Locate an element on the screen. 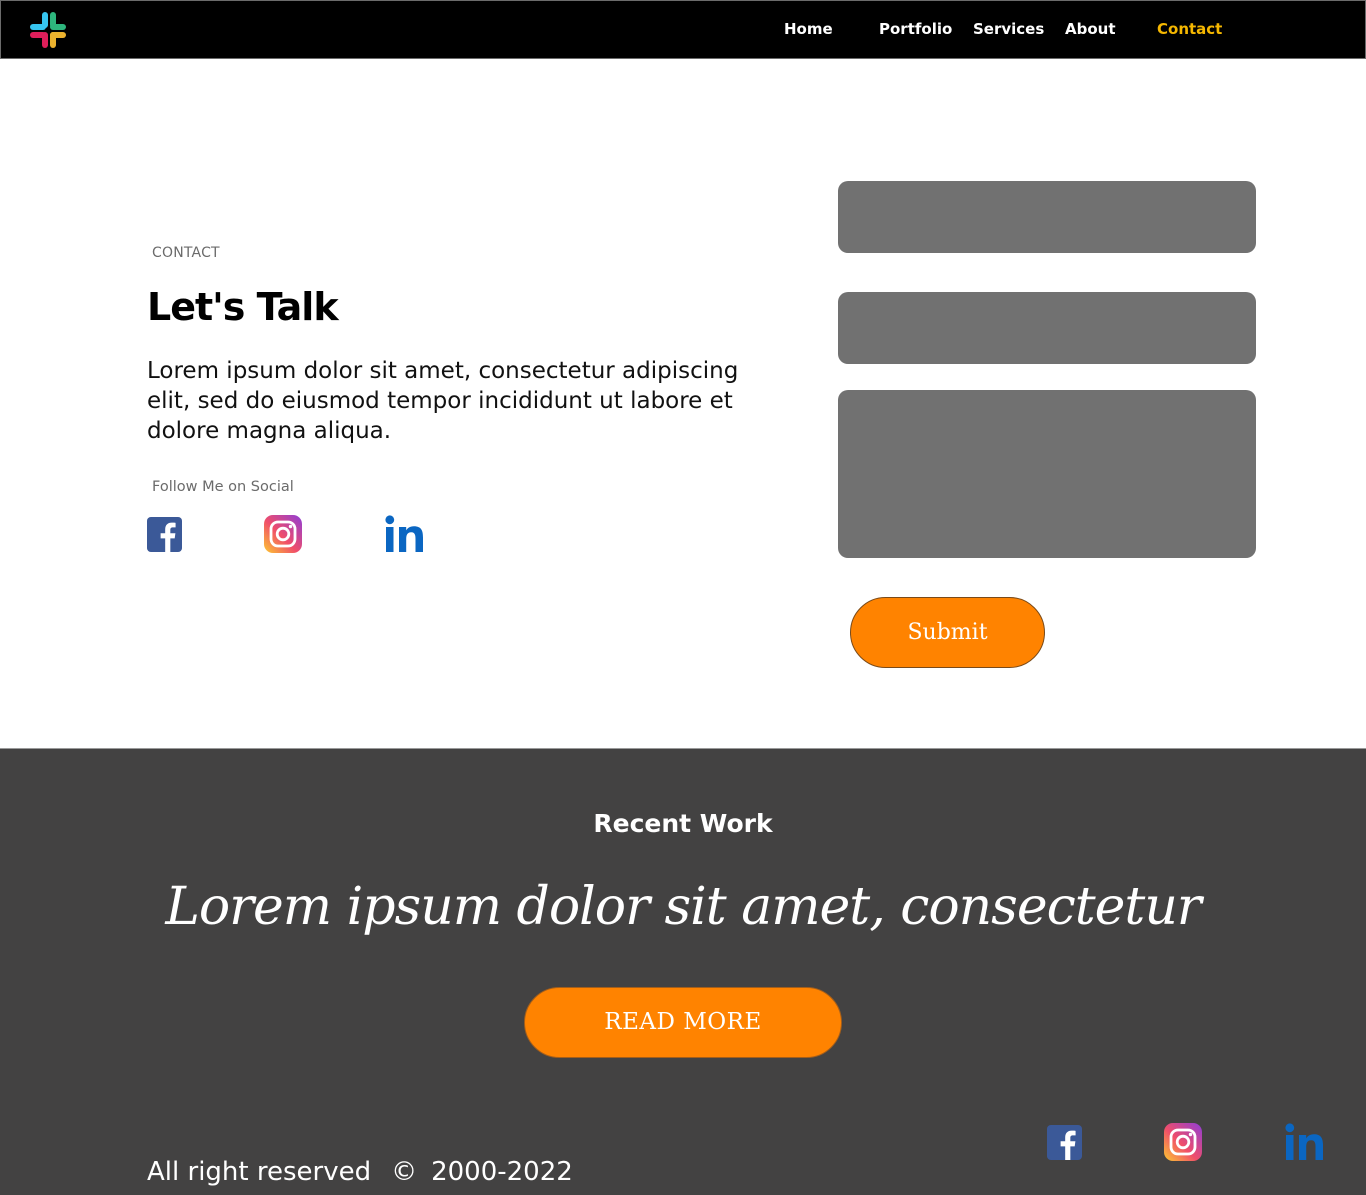 The width and height of the screenshot is (1366, 1195). top-navbar: Home Portfolio Services About Contact is located at coordinates (683, 29).